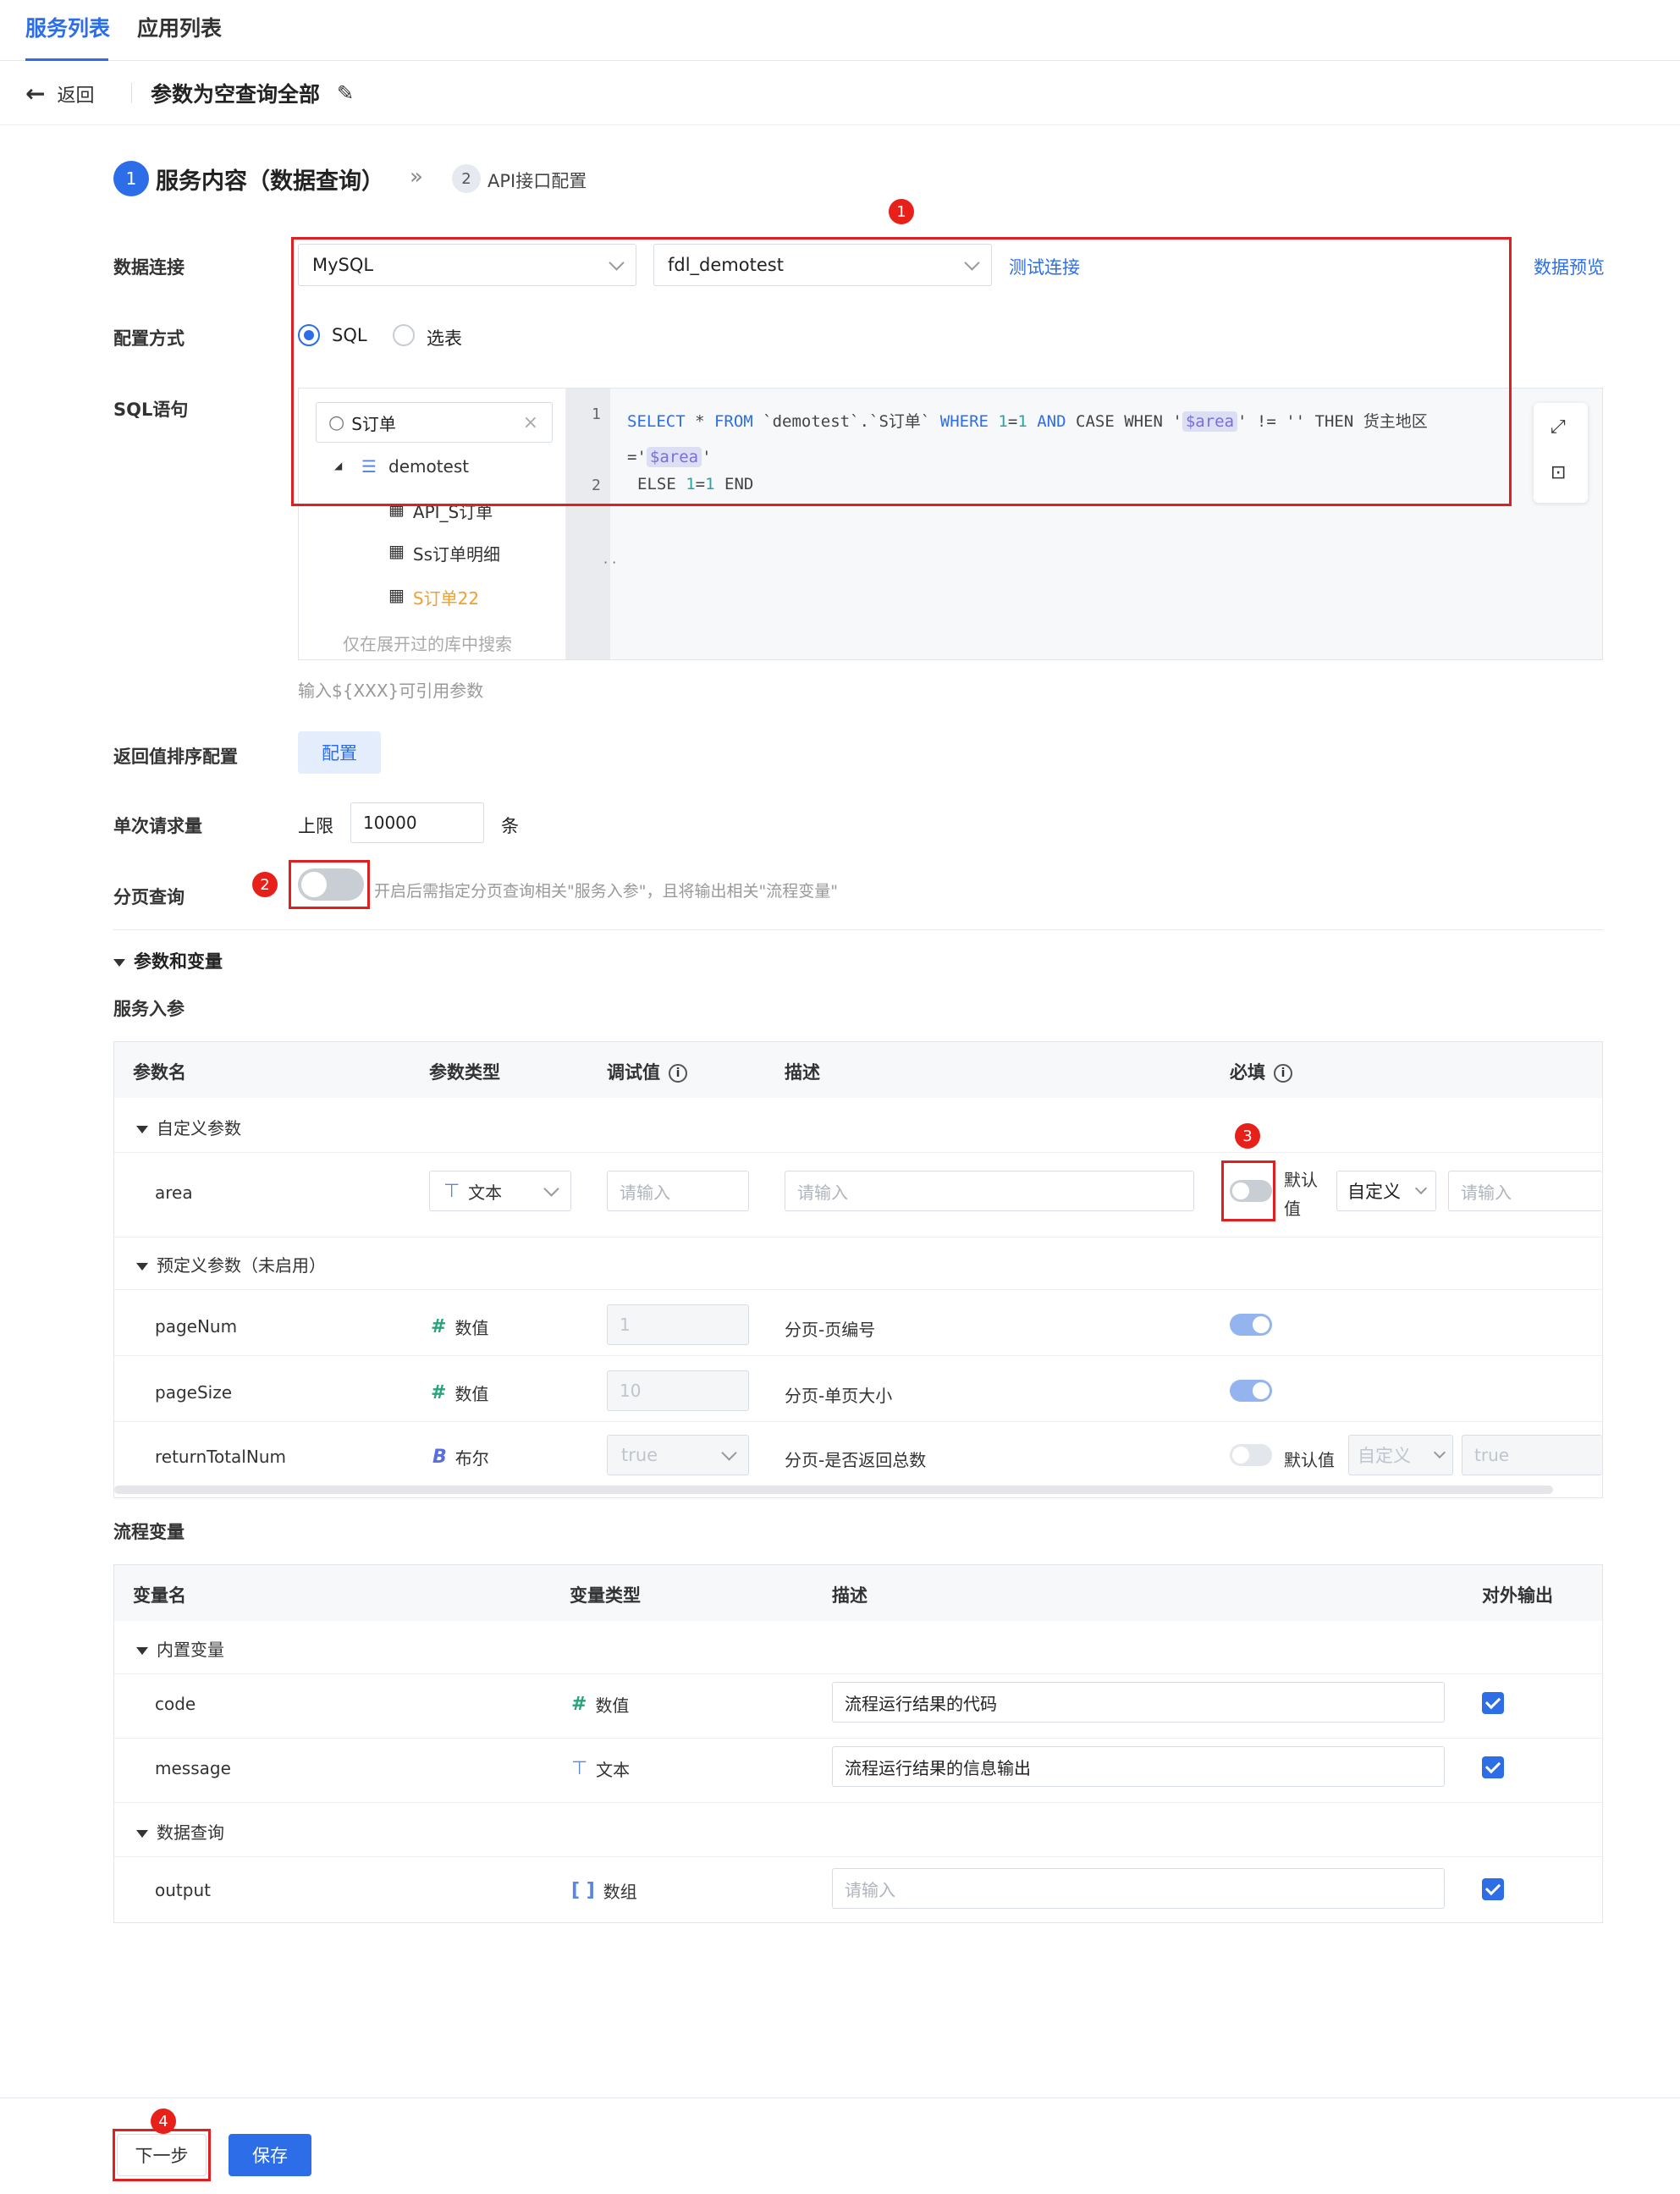  Describe the element at coordinates (840, 93) in the screenshot. I see `page-header: ← 返回 参数为空查询全部 ✎` at that location.